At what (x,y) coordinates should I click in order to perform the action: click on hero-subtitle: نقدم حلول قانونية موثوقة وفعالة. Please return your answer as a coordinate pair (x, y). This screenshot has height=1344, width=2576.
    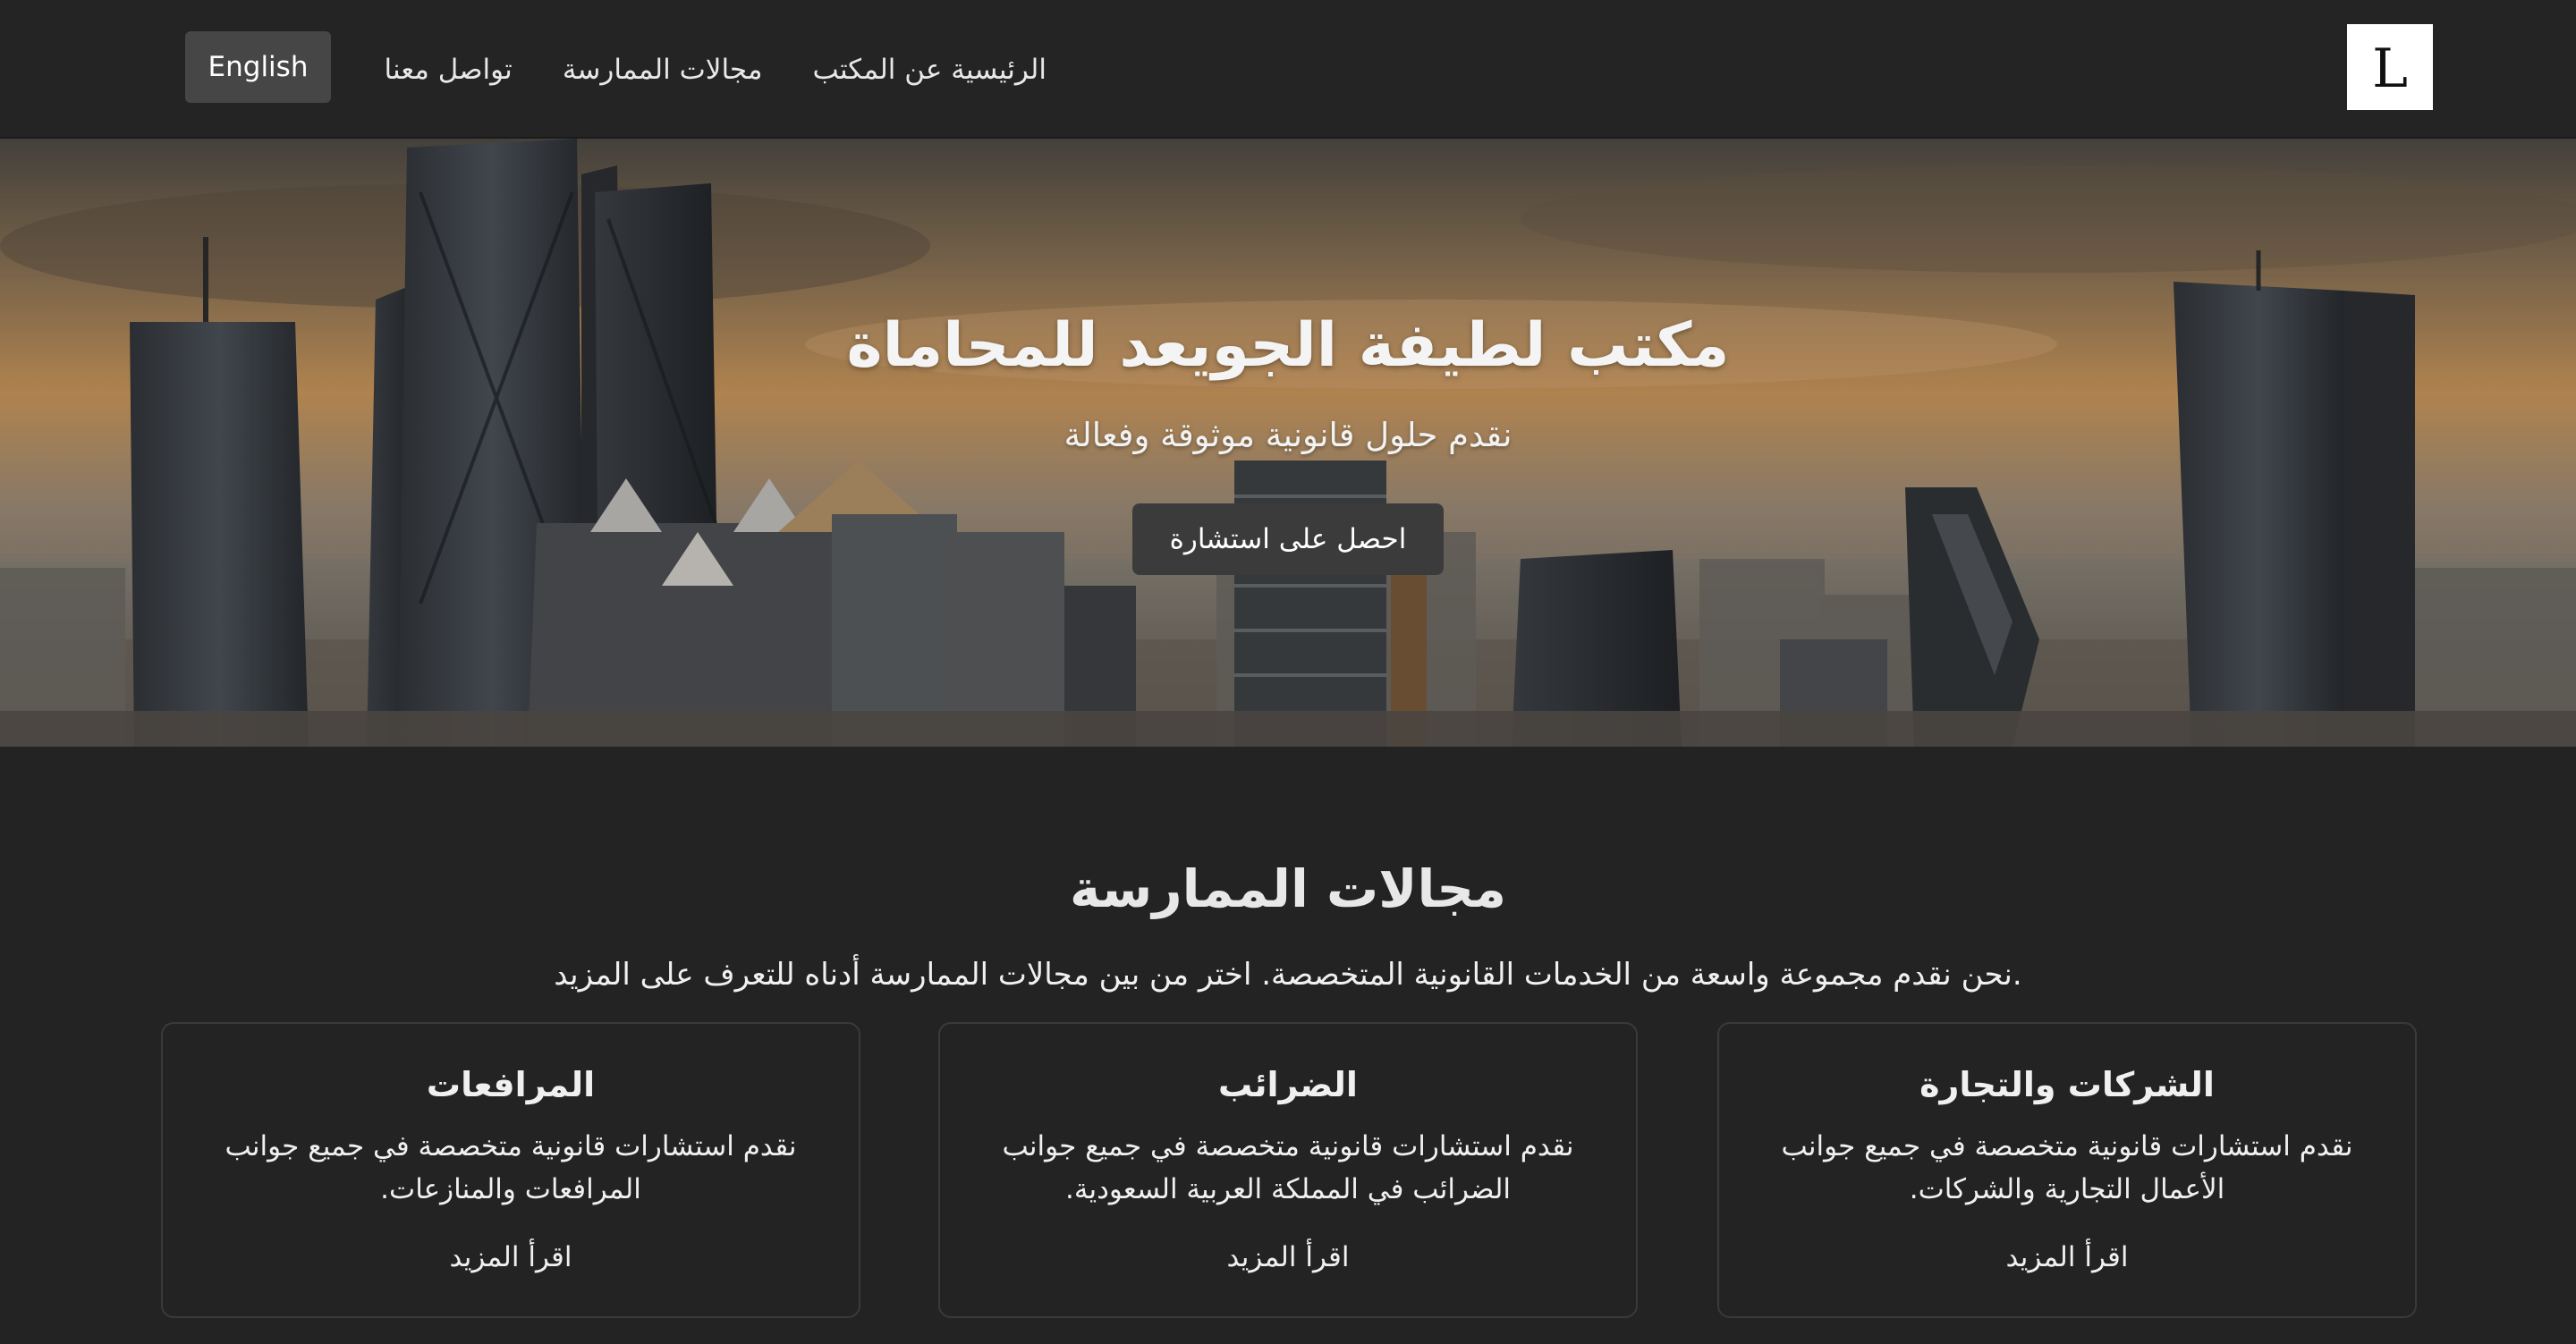
    Looking at the image, I should click on (1288, 435).